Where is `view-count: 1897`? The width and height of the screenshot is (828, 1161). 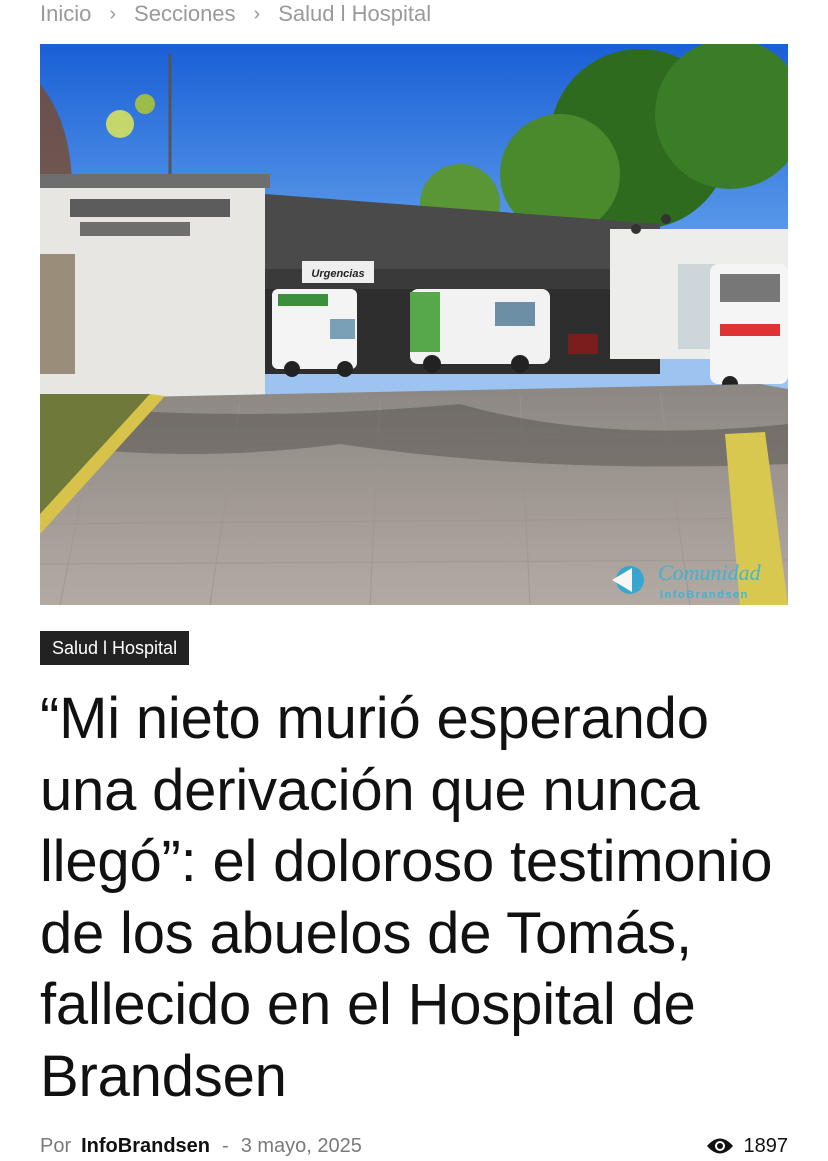
view-count: 1897 is located at coordinates (747, 1146).